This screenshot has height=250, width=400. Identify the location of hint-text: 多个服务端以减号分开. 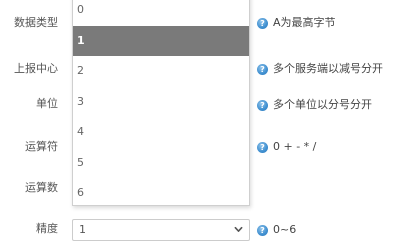
(328, 68).